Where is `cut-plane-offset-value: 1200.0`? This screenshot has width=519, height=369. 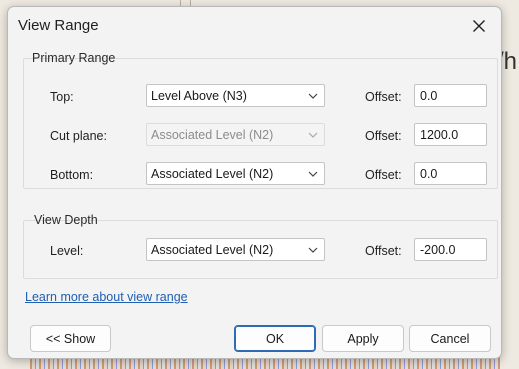 cut-plane-offset-value: 1200.0 is located at coordinates (439, 135).